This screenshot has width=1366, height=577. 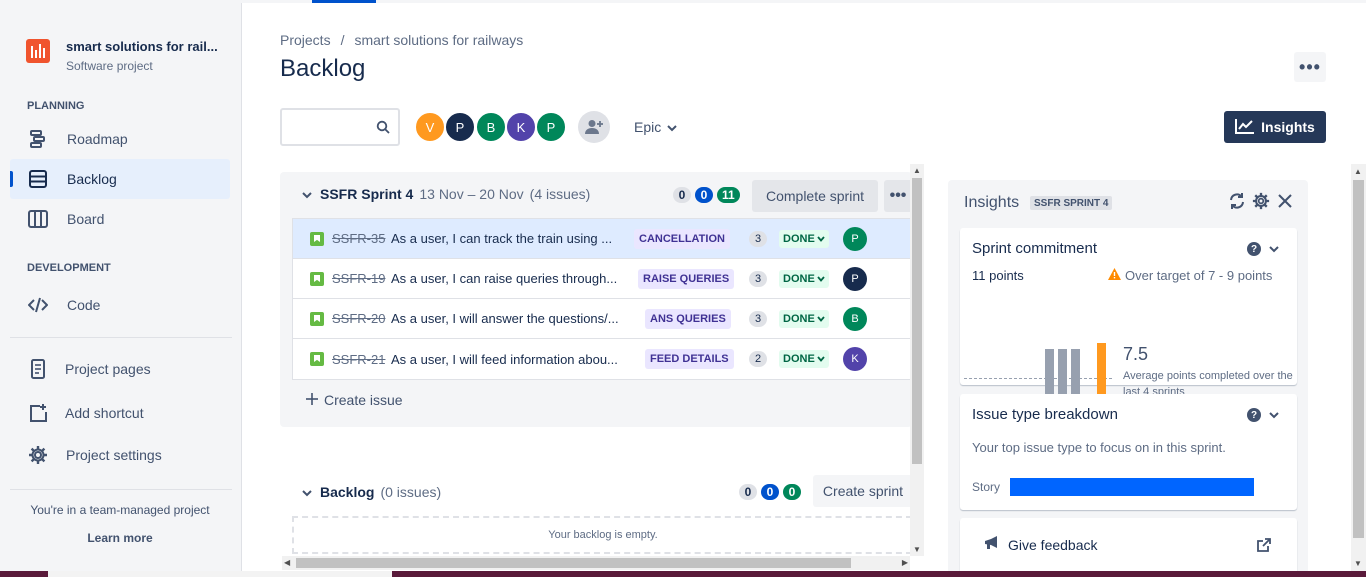 I want to click on horizontal-scrollbar: ◀ ▶, so click(x=596, y=563).